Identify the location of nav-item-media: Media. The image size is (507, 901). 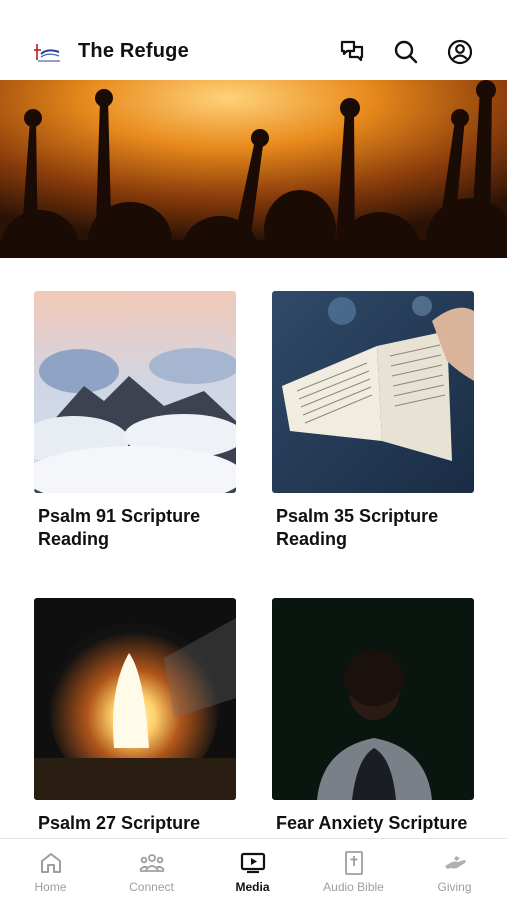
(252, 870).